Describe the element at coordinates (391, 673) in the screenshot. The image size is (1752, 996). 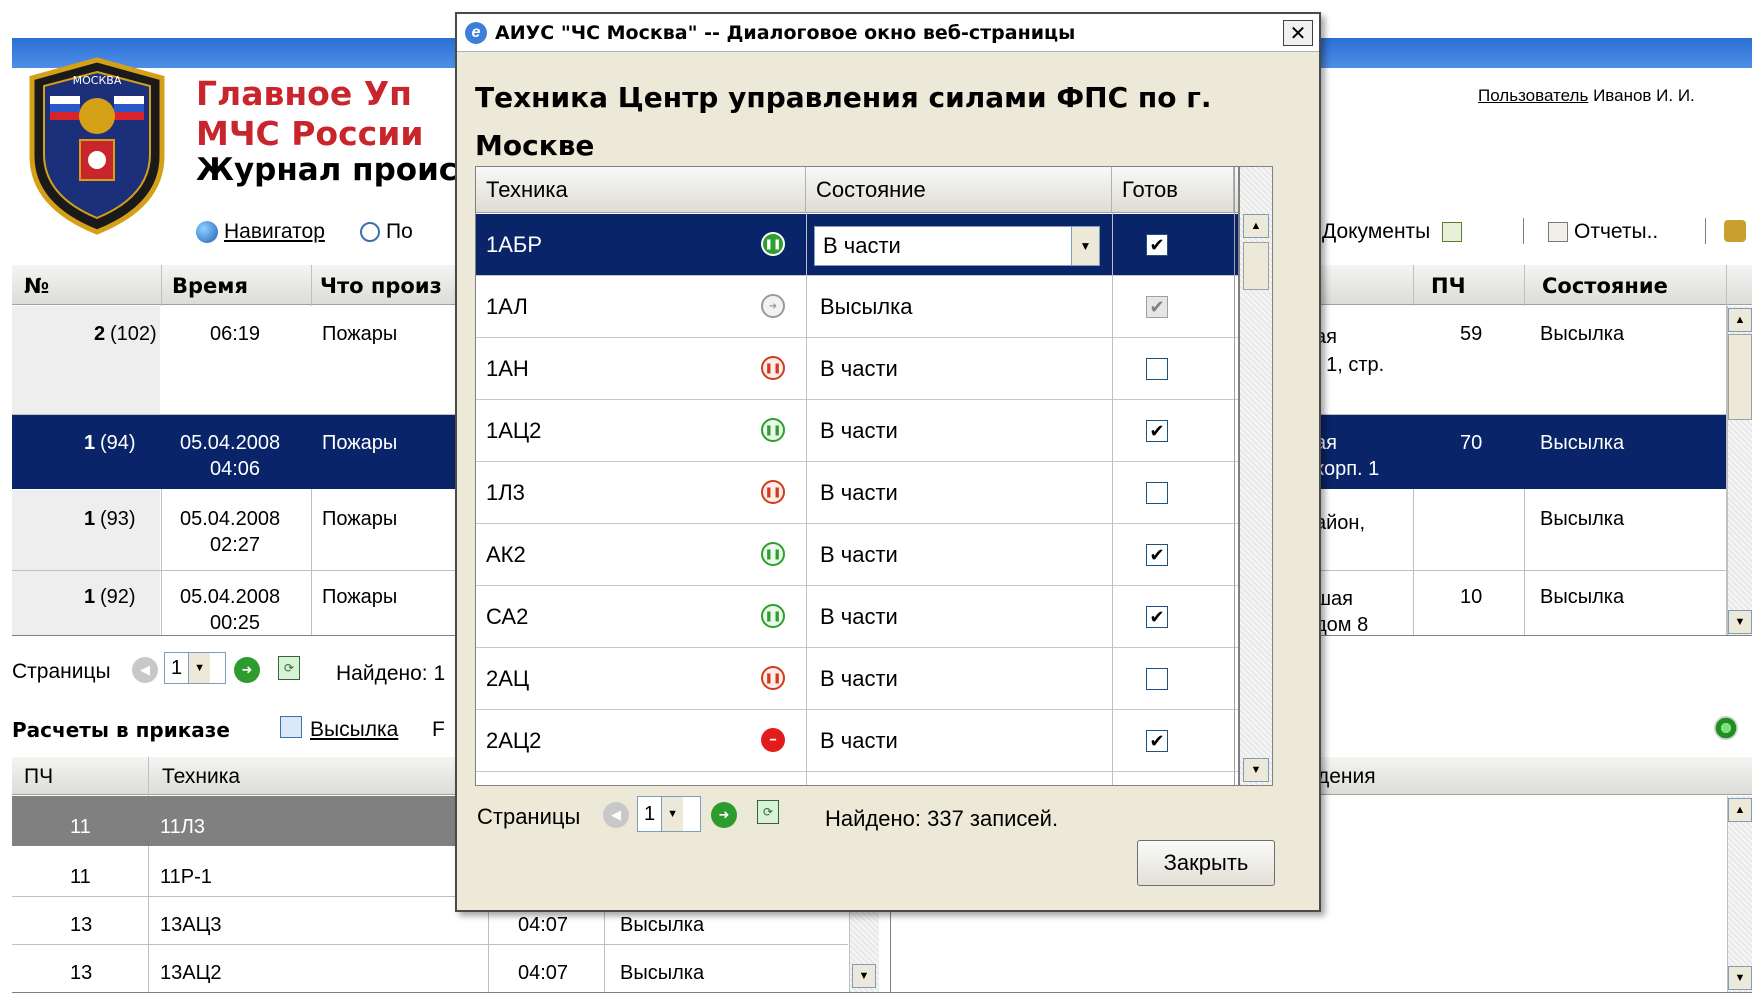
I see `found-count: Найдено: 1` at that location.